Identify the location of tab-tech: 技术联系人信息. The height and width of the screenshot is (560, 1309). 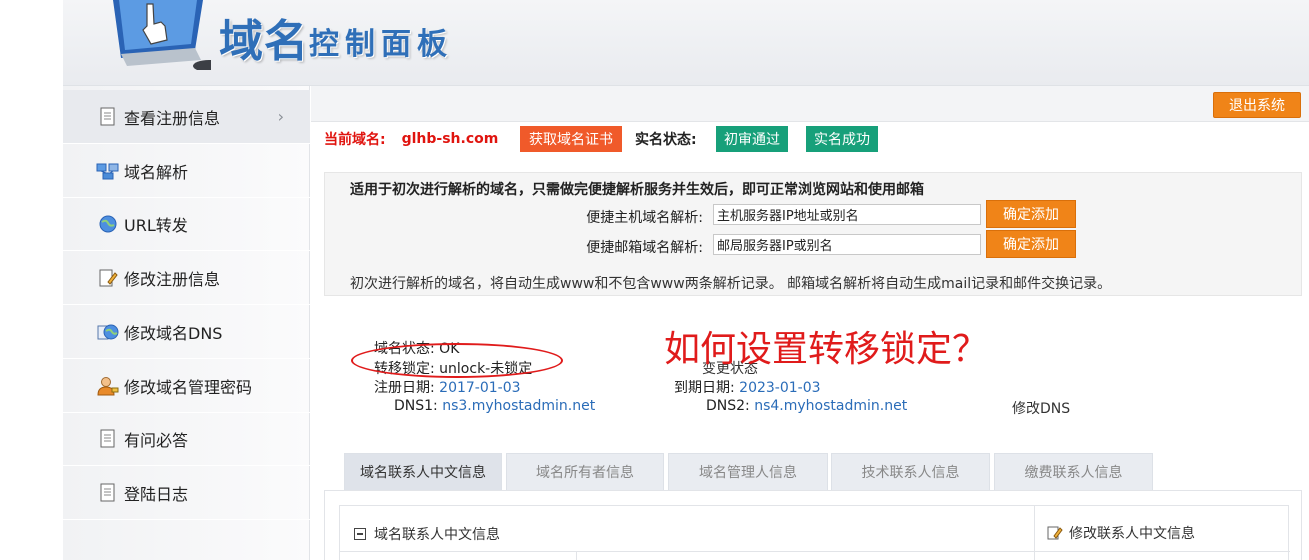
(910, 471).